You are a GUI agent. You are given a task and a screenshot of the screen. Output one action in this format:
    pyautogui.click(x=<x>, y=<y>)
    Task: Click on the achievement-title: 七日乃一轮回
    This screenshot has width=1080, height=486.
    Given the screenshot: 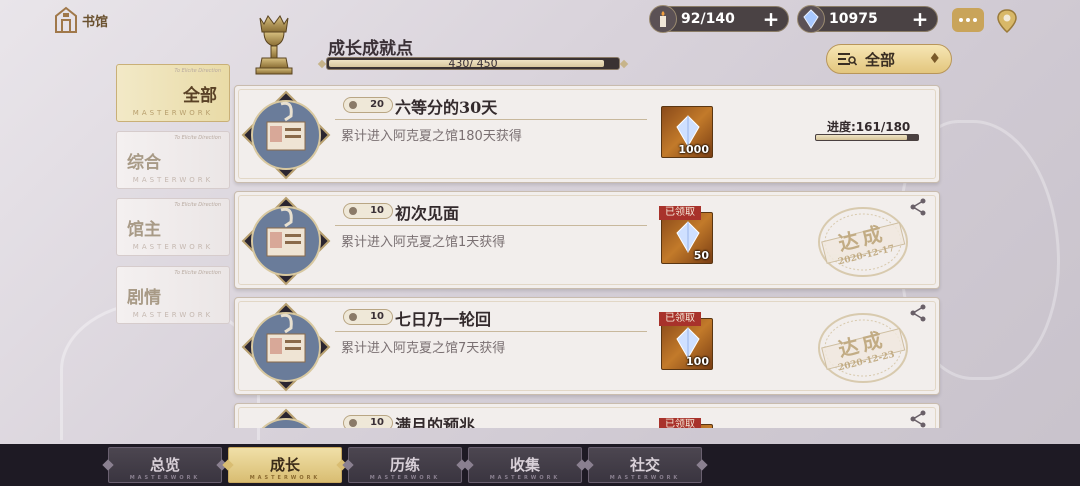 What is the action you would take?
    pyautogui.click(x=443, y=319)
    